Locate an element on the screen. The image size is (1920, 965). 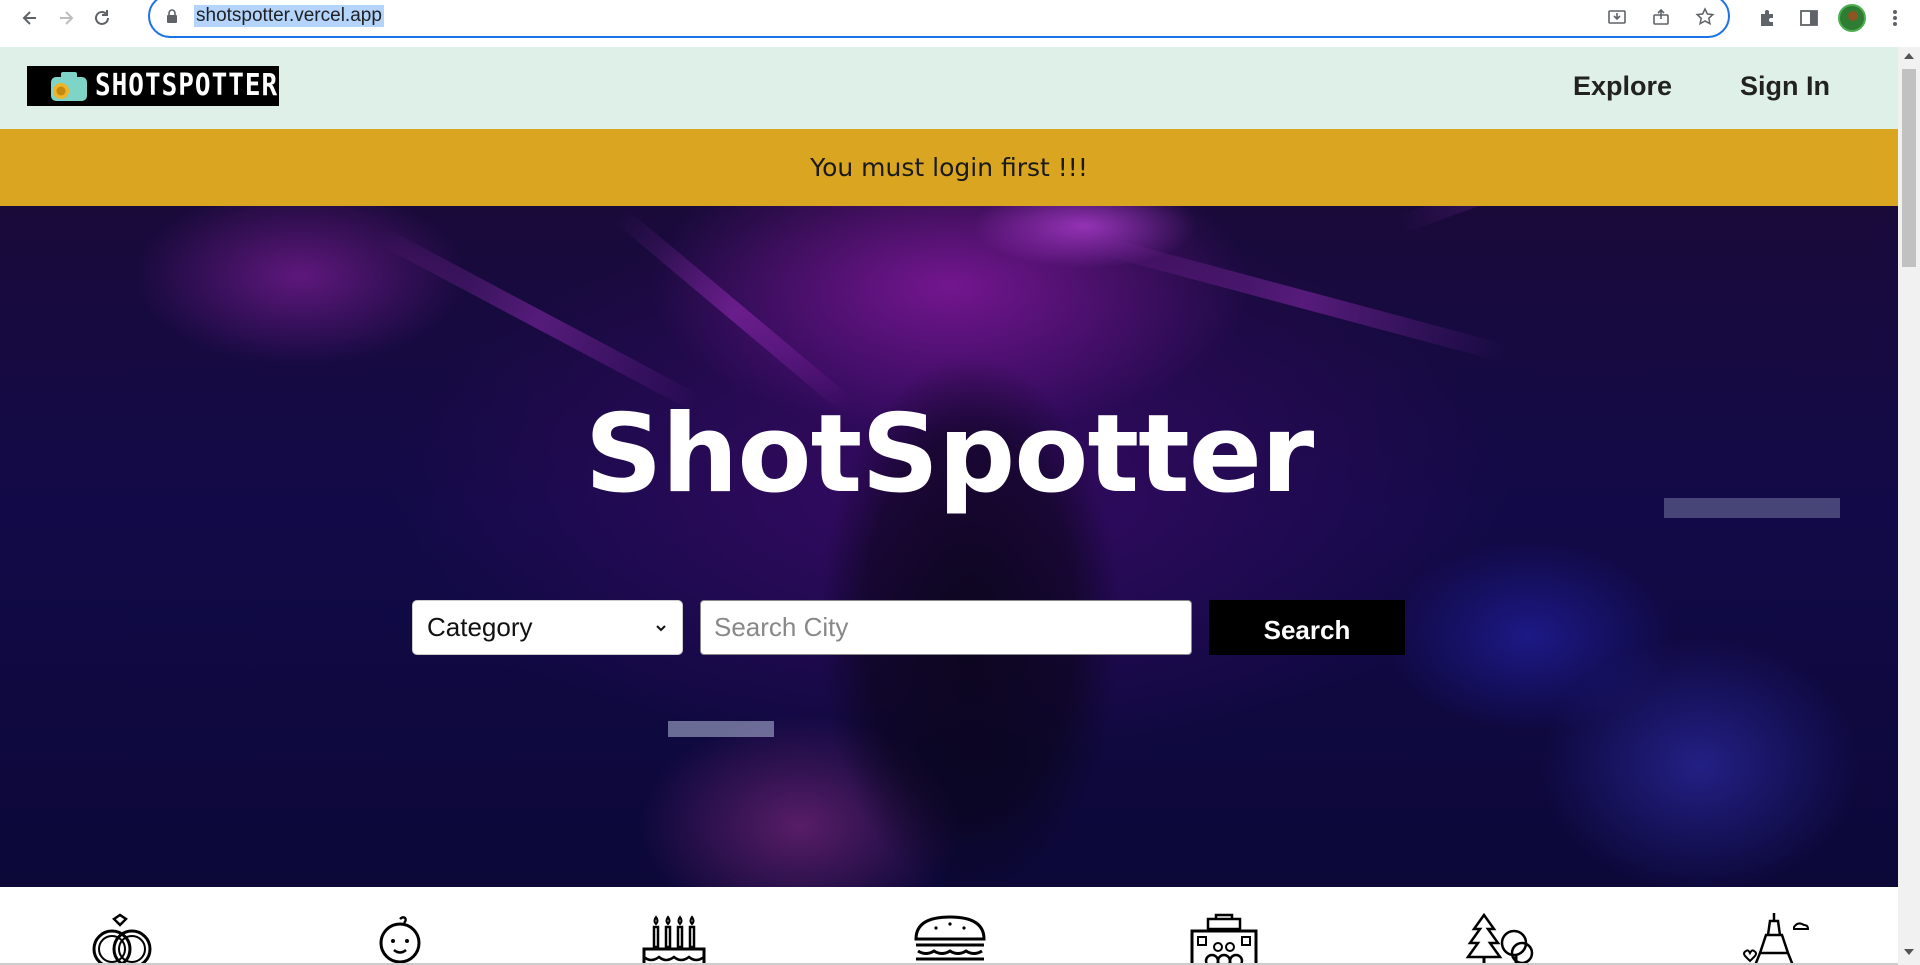
login-alert-banner: You must login first !!! is located at coordinates (949, 167).